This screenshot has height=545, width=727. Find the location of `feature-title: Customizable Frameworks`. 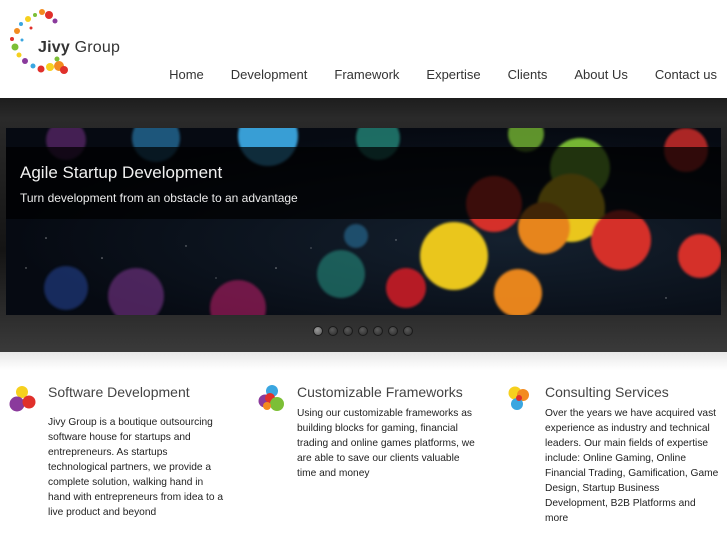

feature-title: Customizable Frameworks is located at coordinates (380, 392).